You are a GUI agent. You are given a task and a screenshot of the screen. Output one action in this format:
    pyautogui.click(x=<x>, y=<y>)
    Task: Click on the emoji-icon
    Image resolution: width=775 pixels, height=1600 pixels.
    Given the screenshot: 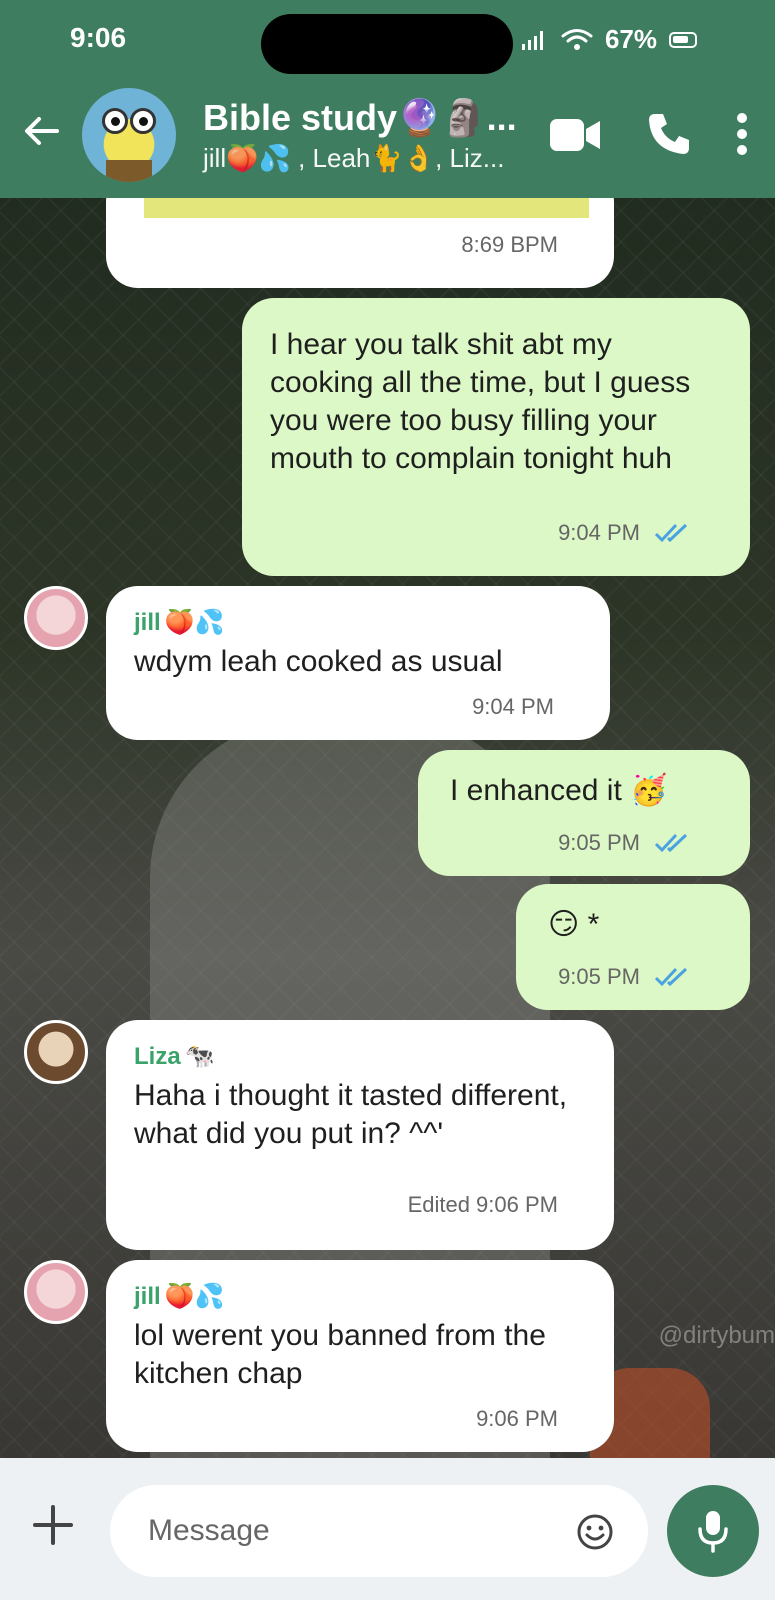 What is the action you would take?
    pyautogui.click(x=595, y=1532)
    